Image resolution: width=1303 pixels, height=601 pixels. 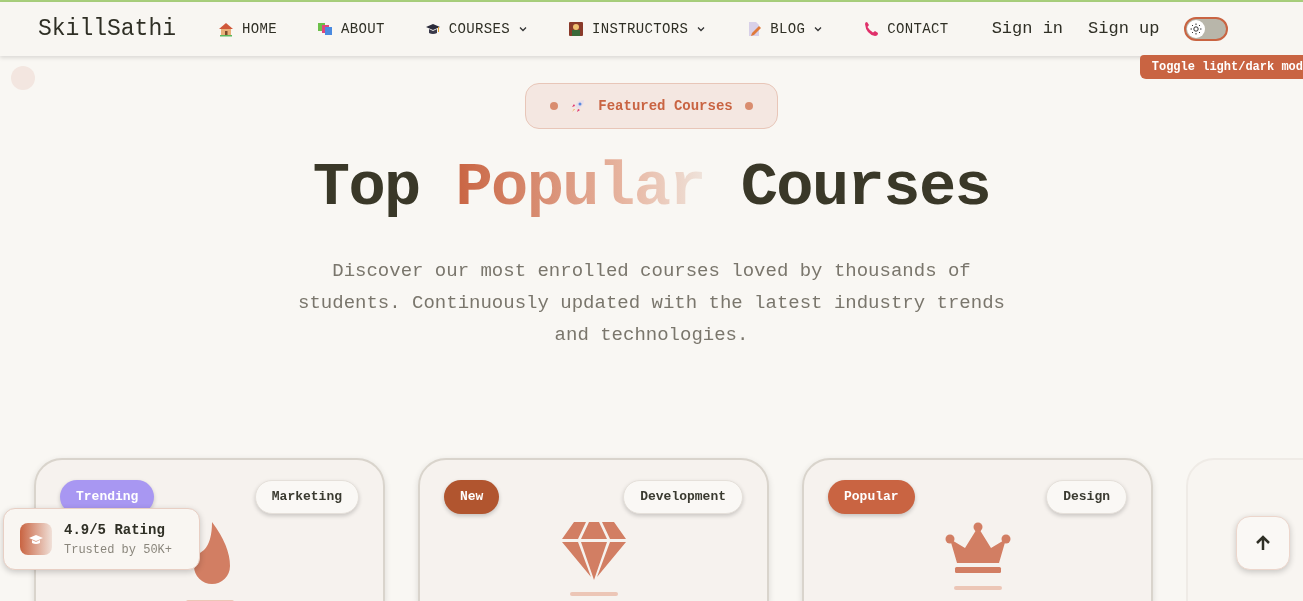 What do you see at coordinates (785, 29) in the screenshot?
I see `nav-link: BLOG` at bounding box center [785, 29].